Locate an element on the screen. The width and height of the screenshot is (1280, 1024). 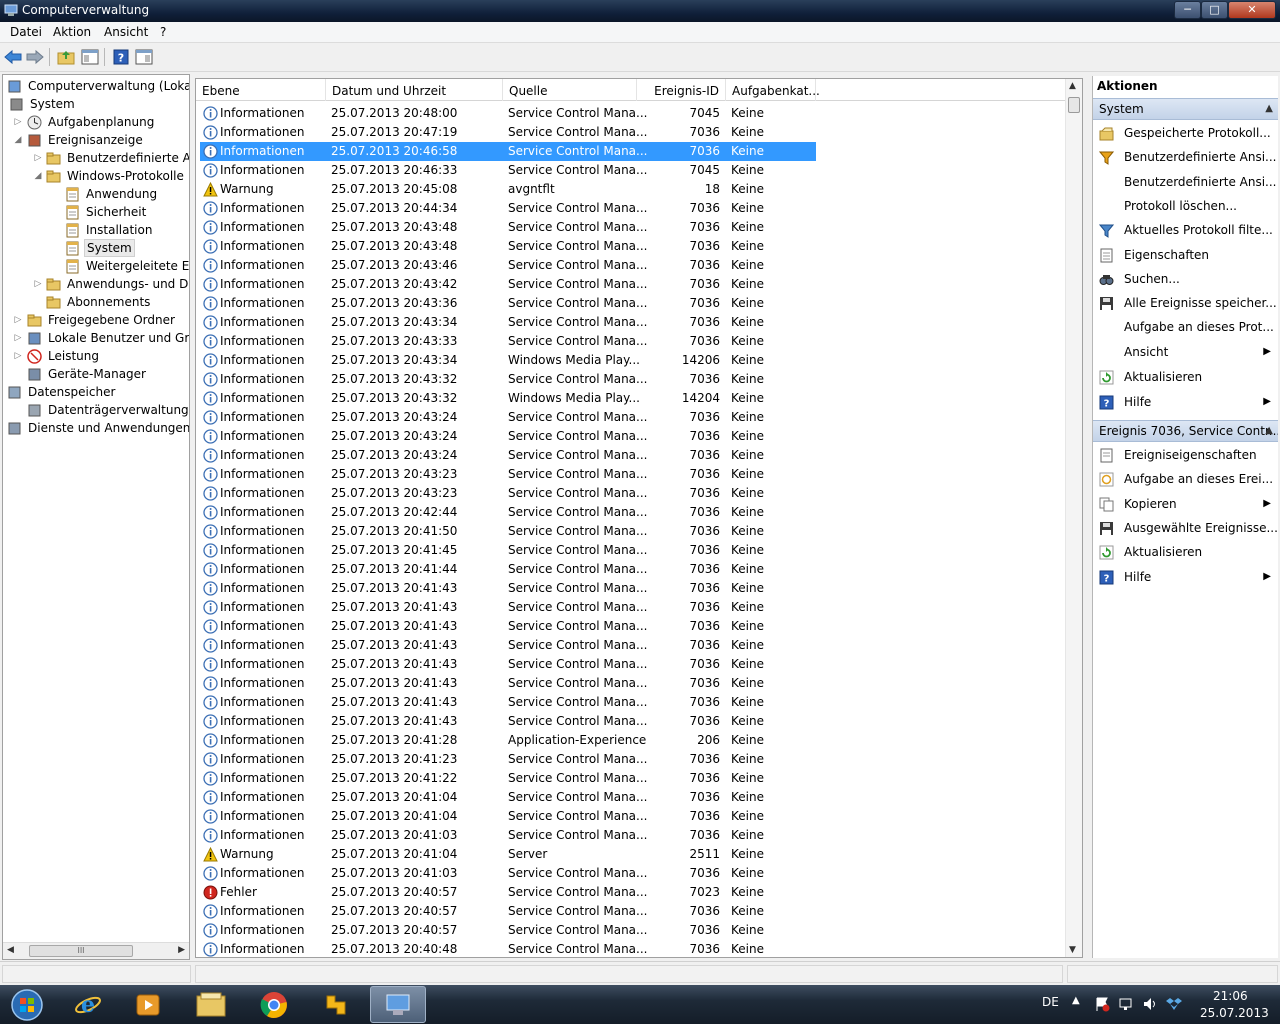
tree-item: Dienste und Anwendungen is located at coordinates (96, 428).